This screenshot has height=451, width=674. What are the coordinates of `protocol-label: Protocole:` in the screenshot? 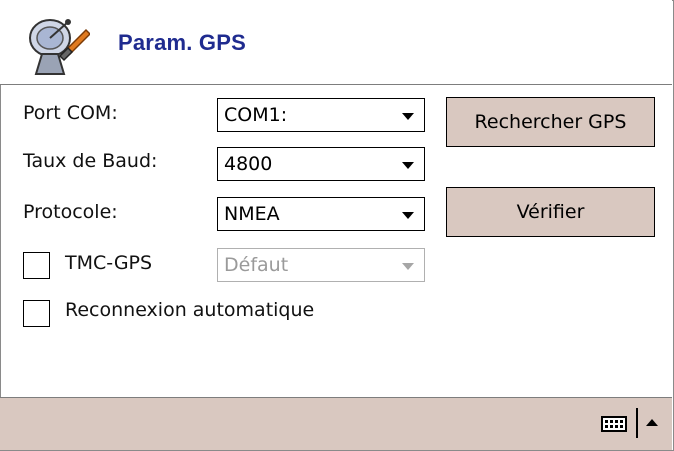 It's located at (70, 212).